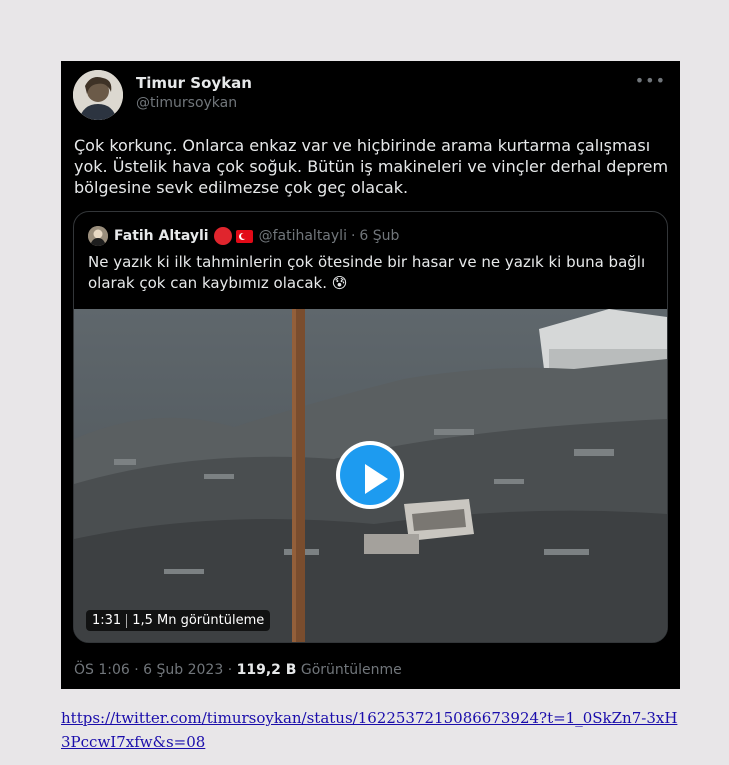 The width and height of the screenshot is (729, 765). Describe the element at coordinates (127, 620) in the screenshot. I see `stats-divider` at that location.